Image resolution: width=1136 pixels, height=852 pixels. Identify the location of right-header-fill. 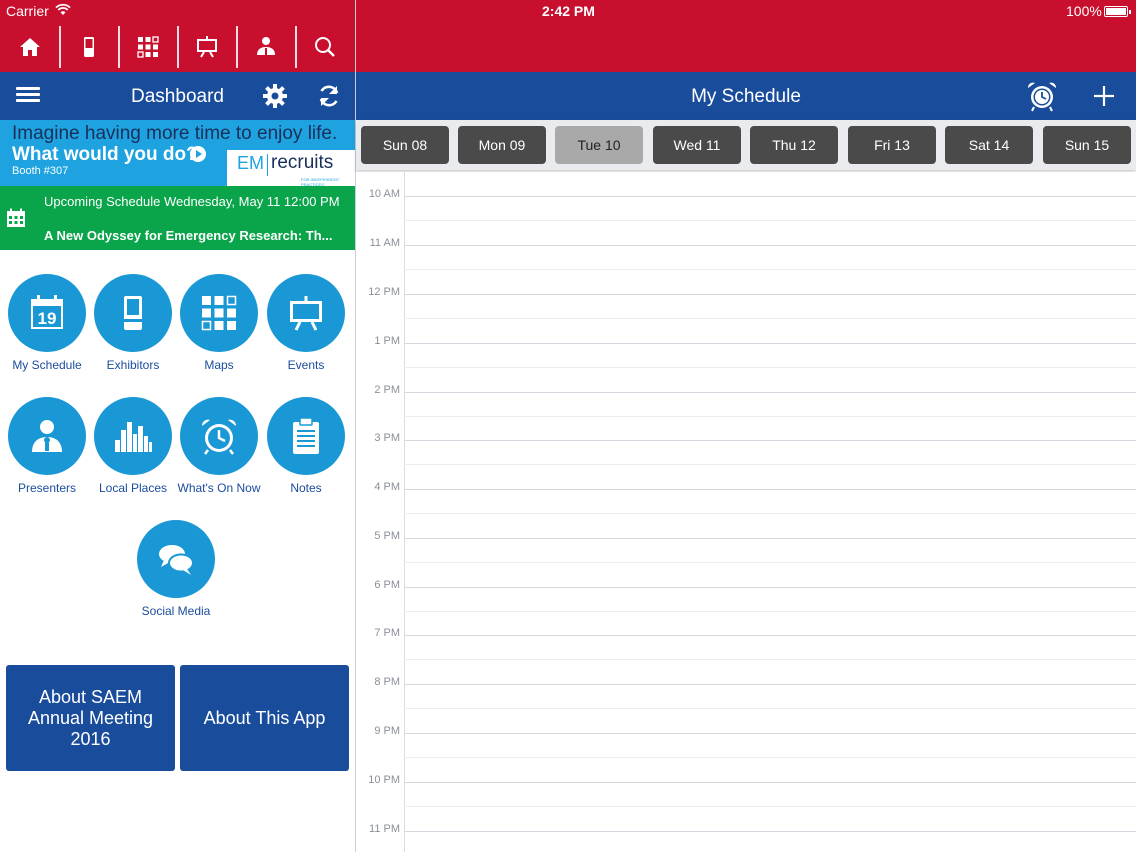
(746, 47).